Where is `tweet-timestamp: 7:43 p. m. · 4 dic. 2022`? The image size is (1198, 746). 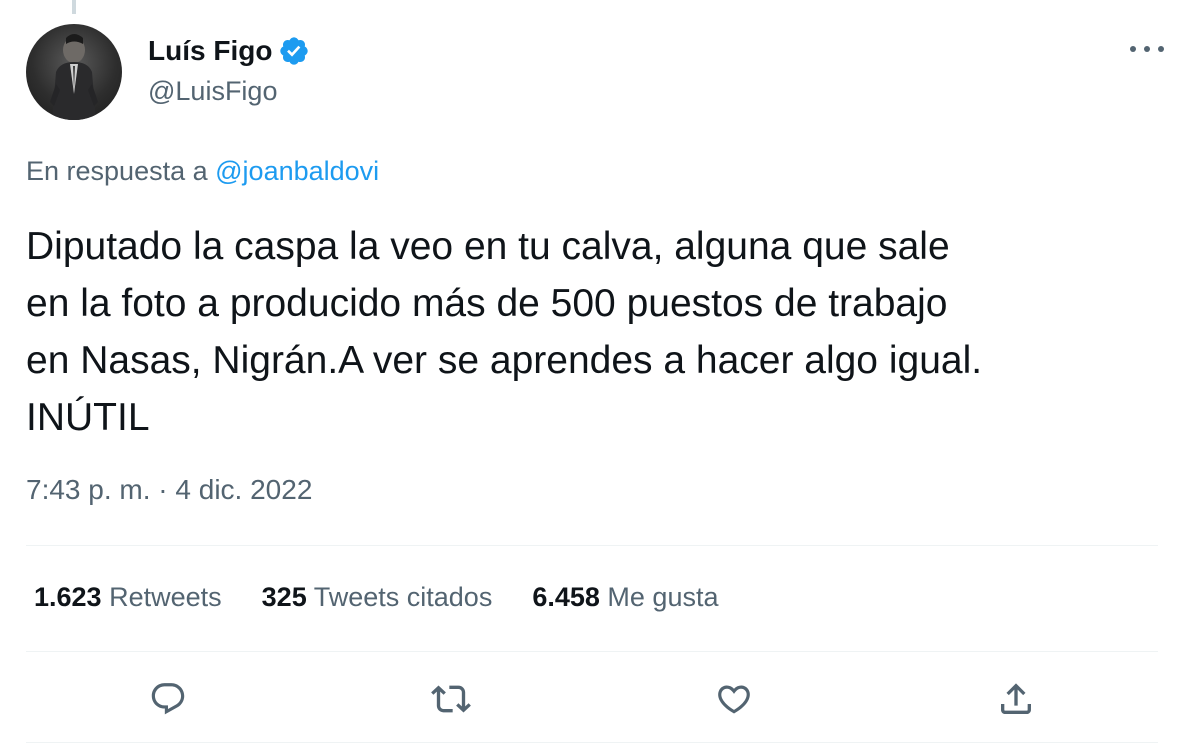 tweet-timestamp: 7:43 p. m. · 4 dic. 2022 is located at coordinates (169, 490).